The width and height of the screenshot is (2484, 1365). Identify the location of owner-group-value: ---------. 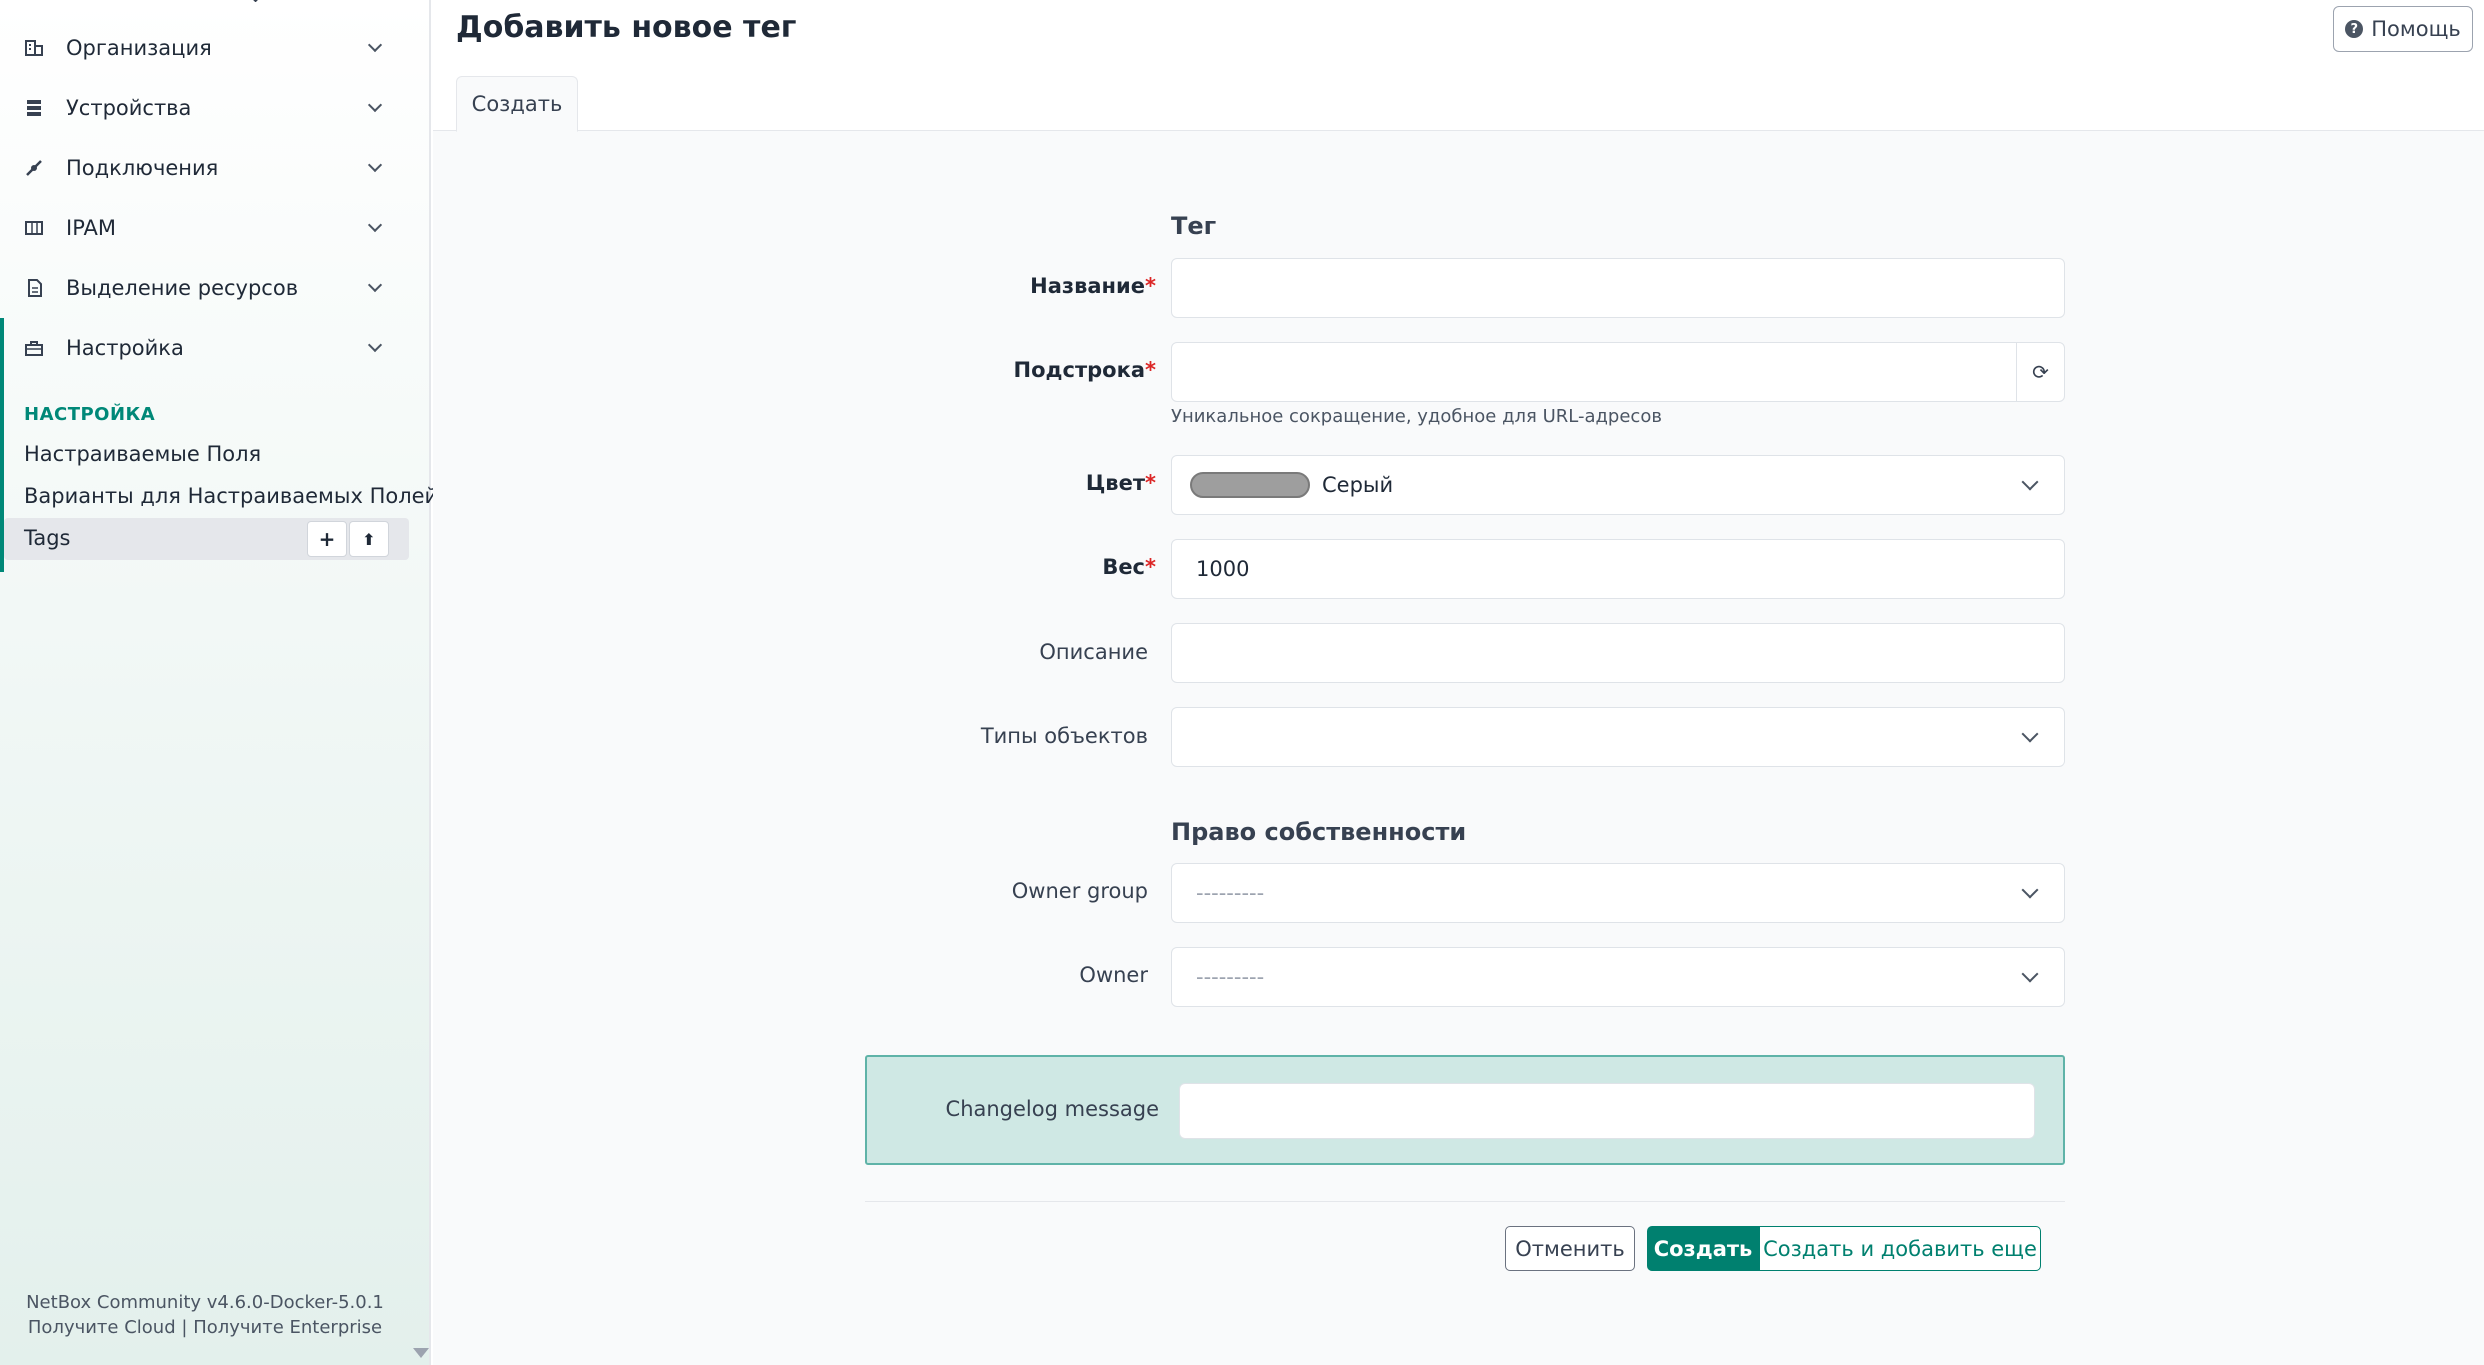
(1230, 893).